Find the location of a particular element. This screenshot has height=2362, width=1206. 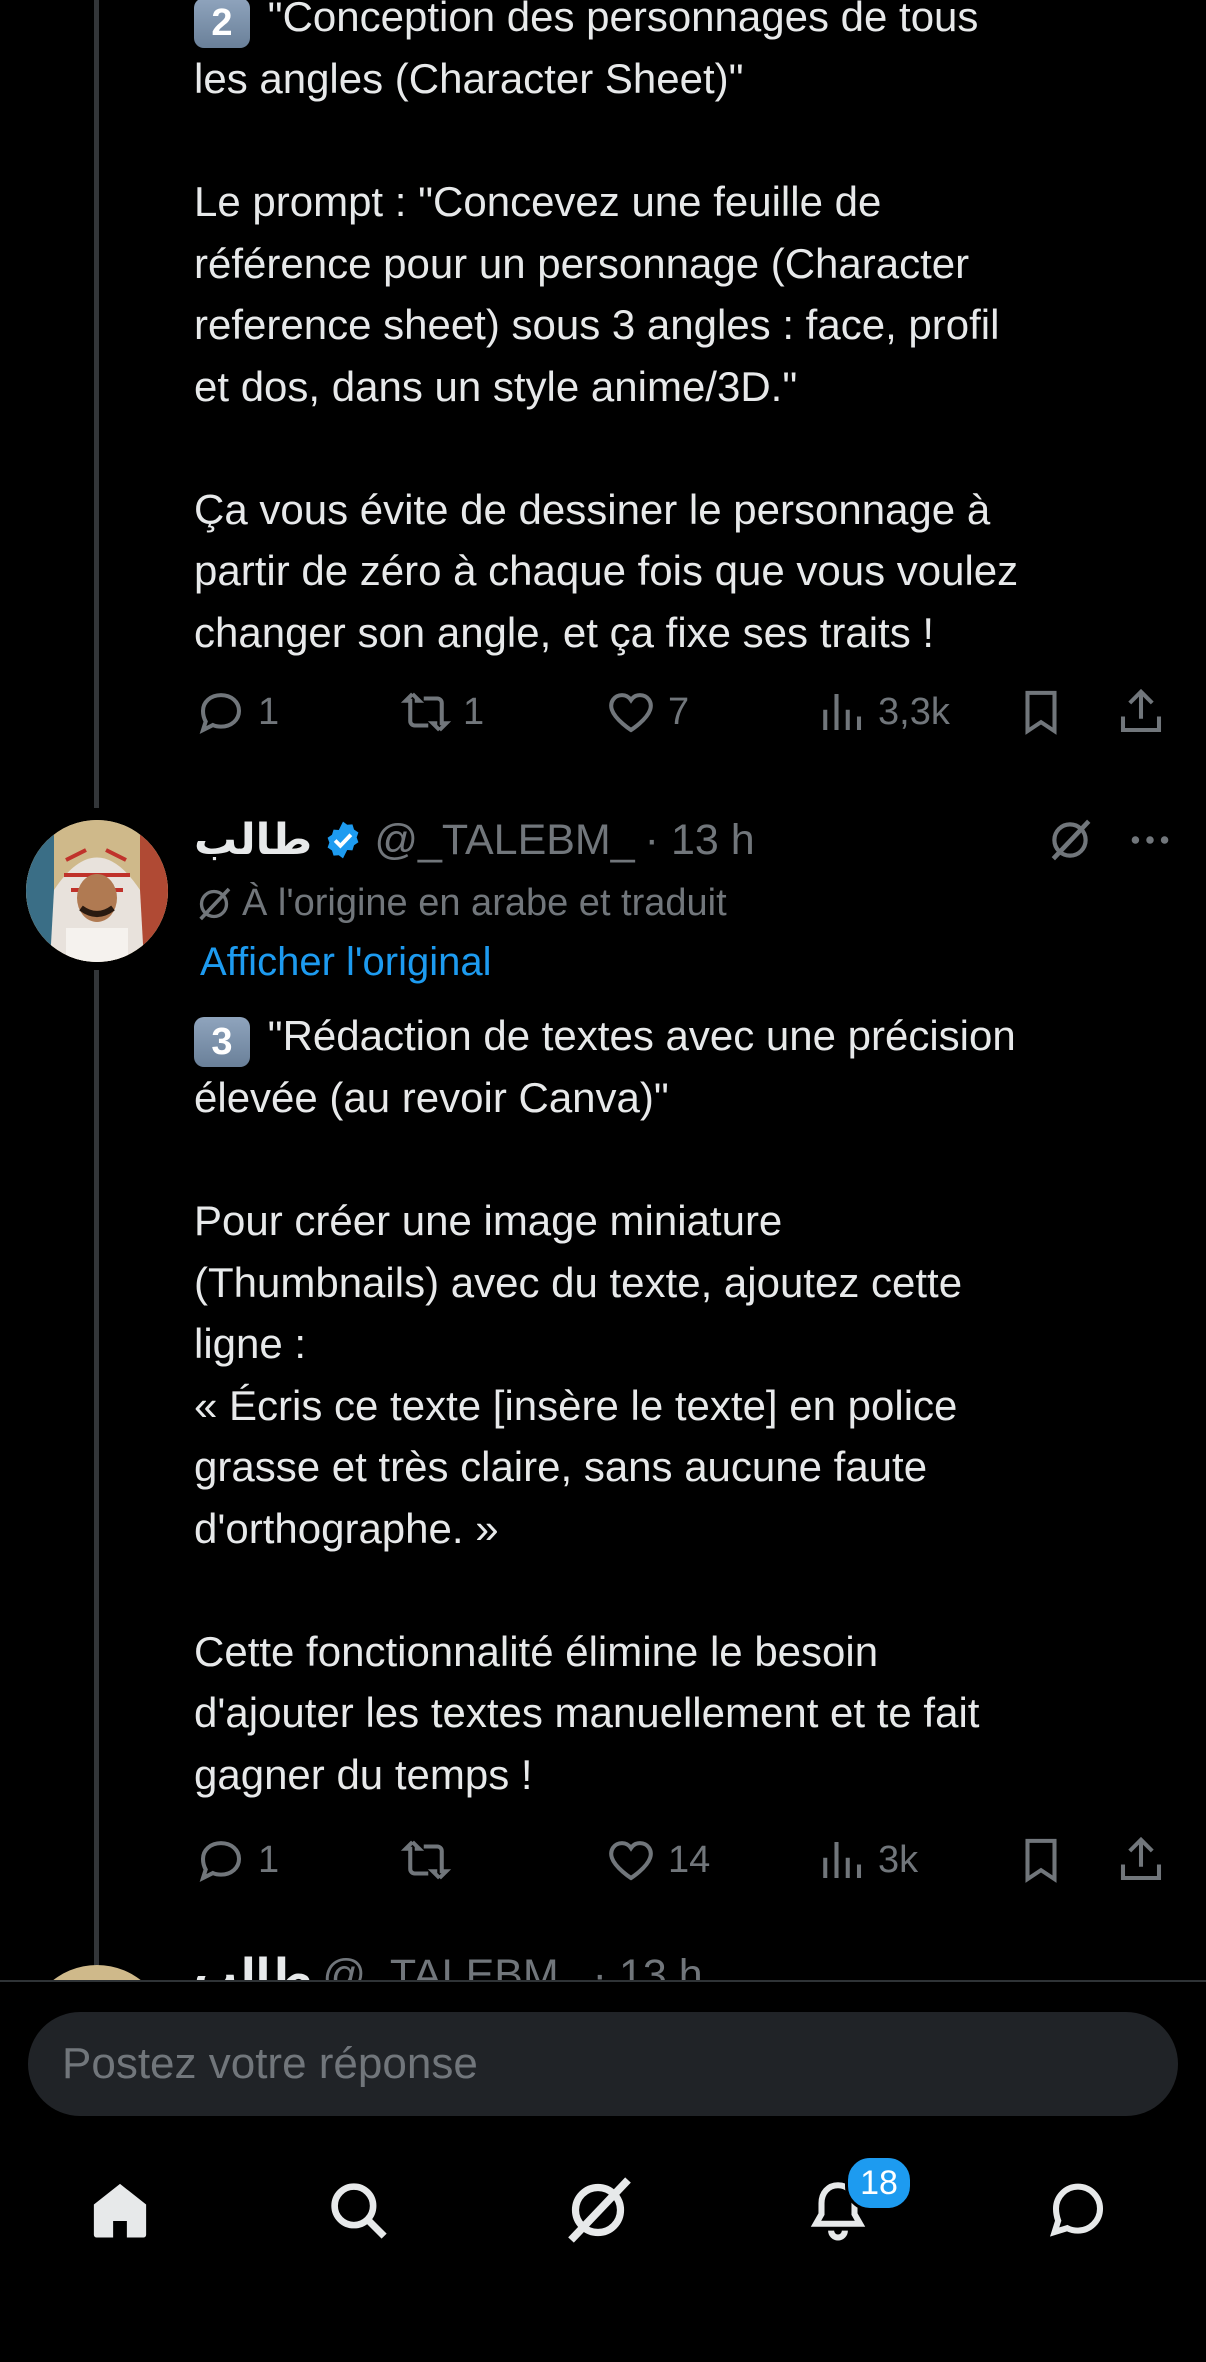

repost-button is located at coordinates (431, 1860).